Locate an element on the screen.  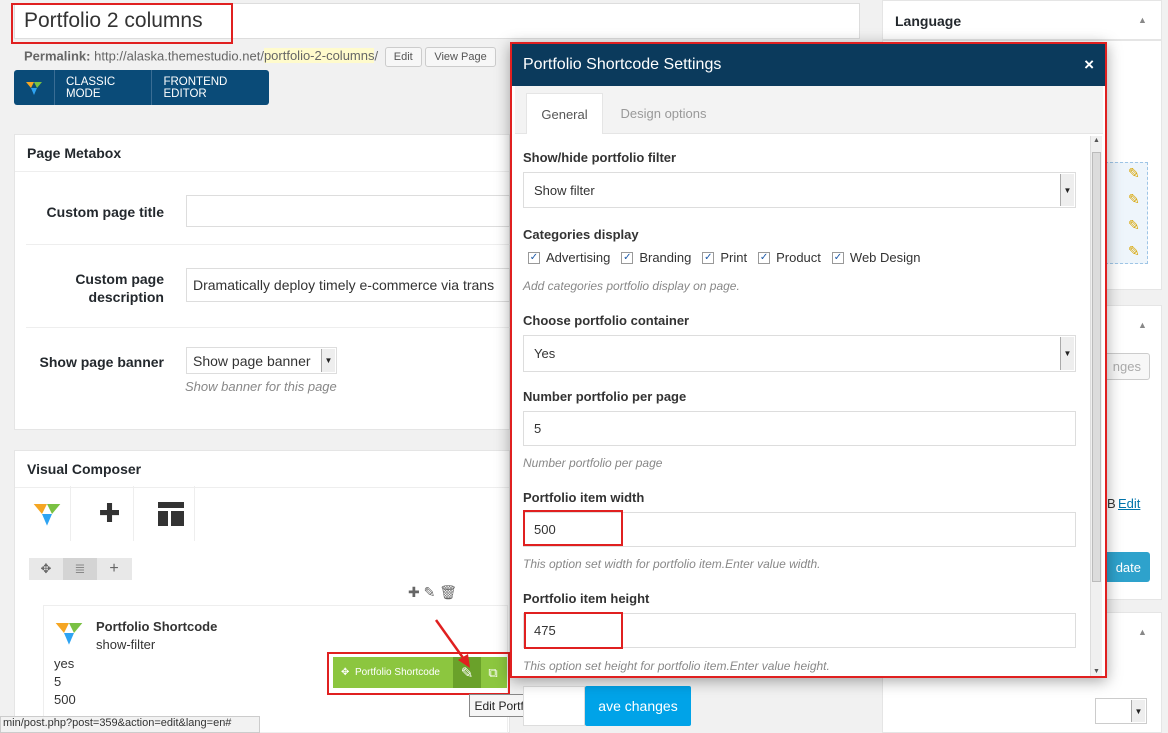
category-checkbox: ✓ Branding is located at coordinates (656, 257).